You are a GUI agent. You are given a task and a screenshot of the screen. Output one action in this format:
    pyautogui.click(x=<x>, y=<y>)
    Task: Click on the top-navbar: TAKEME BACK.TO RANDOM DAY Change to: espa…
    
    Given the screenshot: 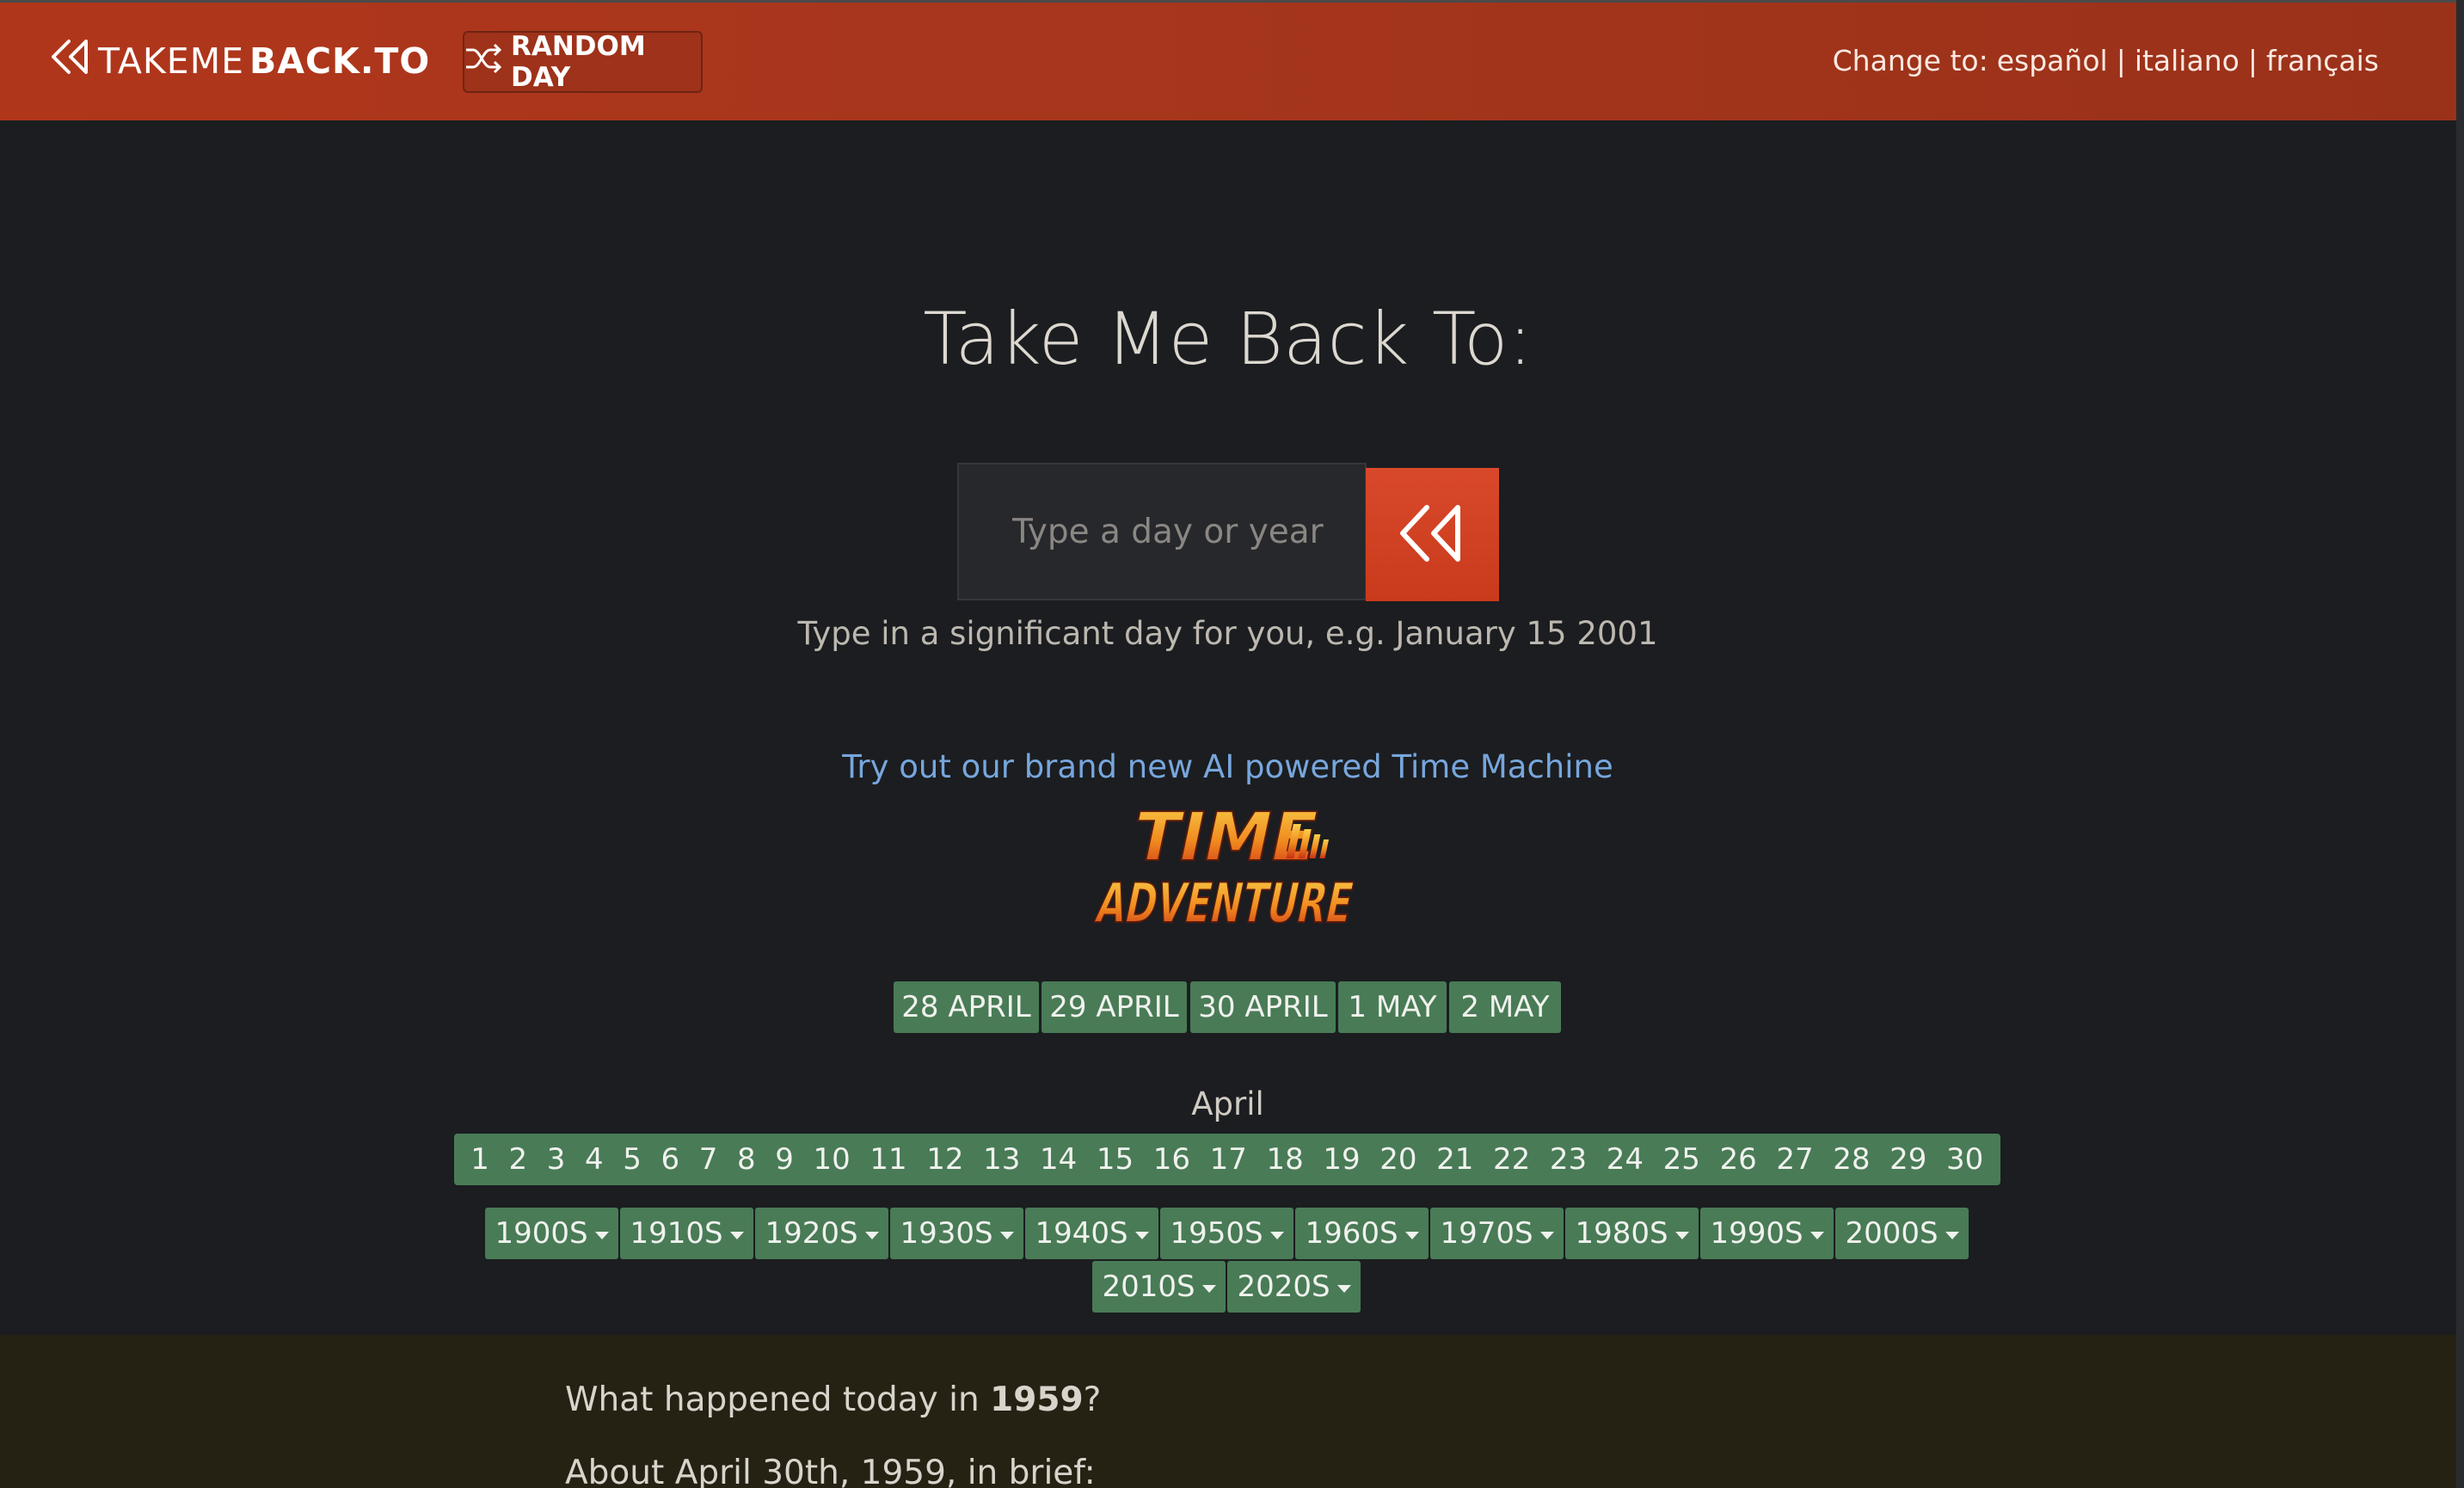 What is the action you would take?
    pyautogui.click(x=1232, y=60)
    